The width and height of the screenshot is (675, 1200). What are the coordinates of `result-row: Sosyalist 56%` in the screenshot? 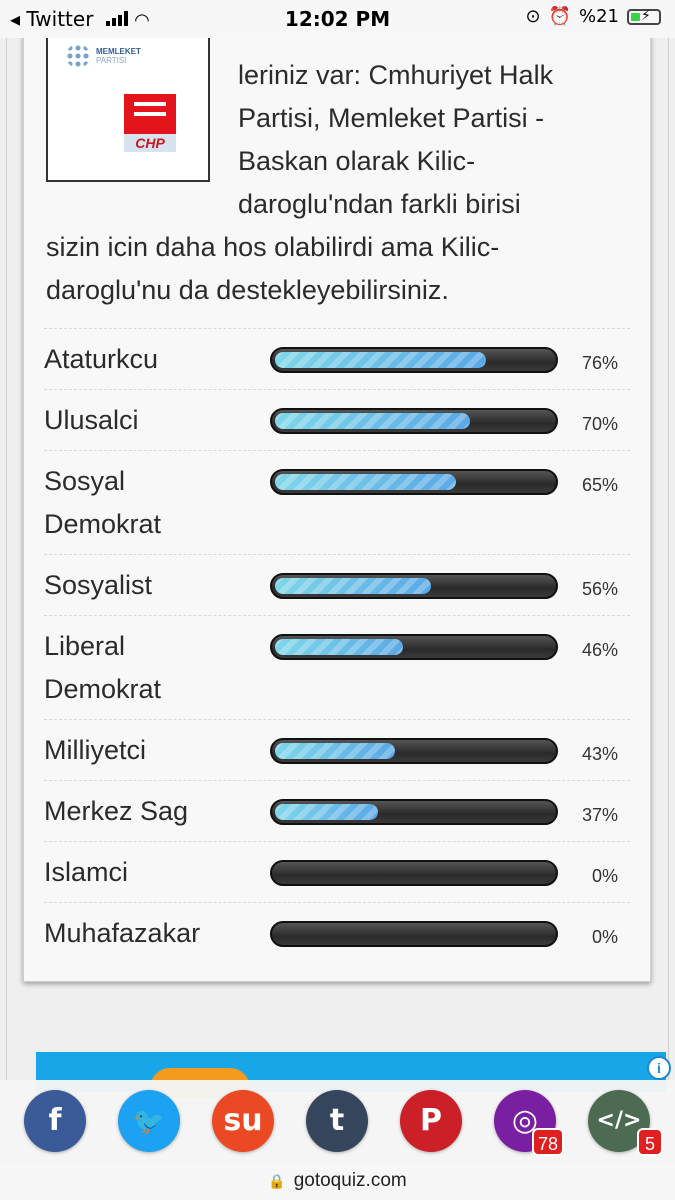 It's located at (337, 585).